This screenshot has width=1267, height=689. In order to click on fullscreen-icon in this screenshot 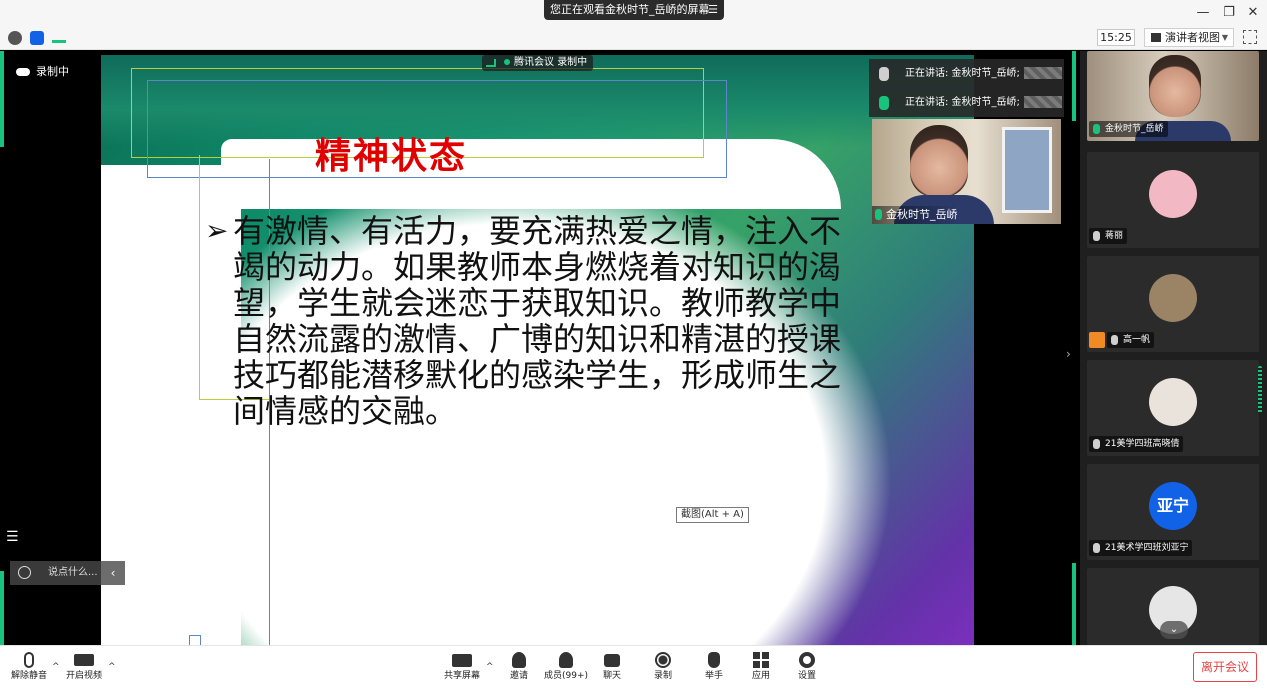, I will do `click(1250, 37)`.